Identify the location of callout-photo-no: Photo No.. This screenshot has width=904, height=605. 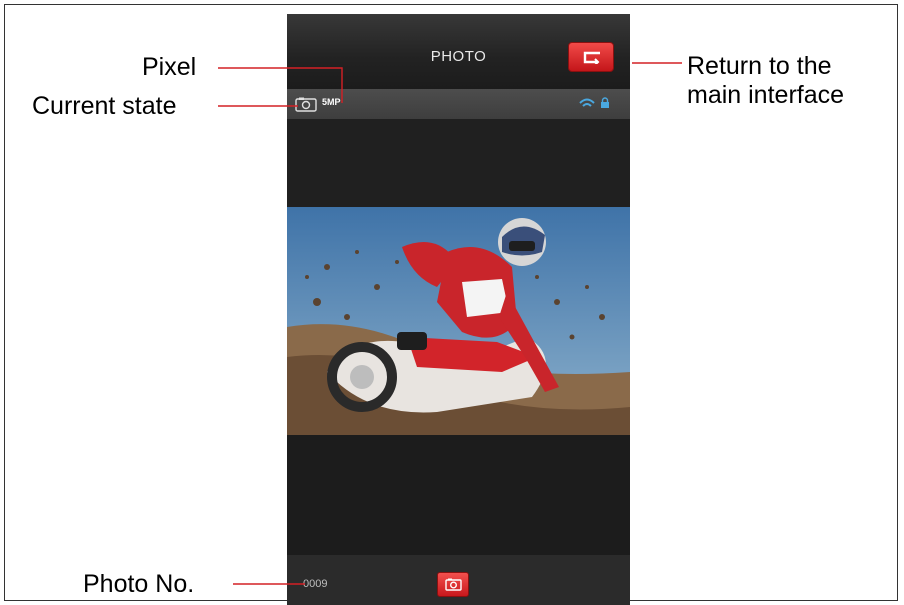
(139, 584).